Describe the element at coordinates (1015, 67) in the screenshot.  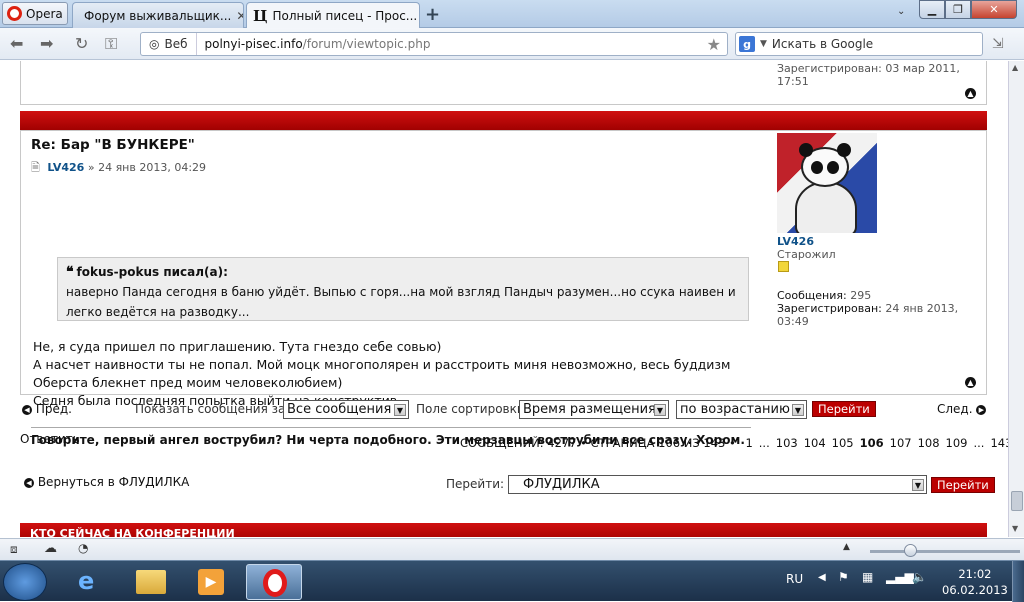
I see `scroll-up-icon: ▲` at that location.